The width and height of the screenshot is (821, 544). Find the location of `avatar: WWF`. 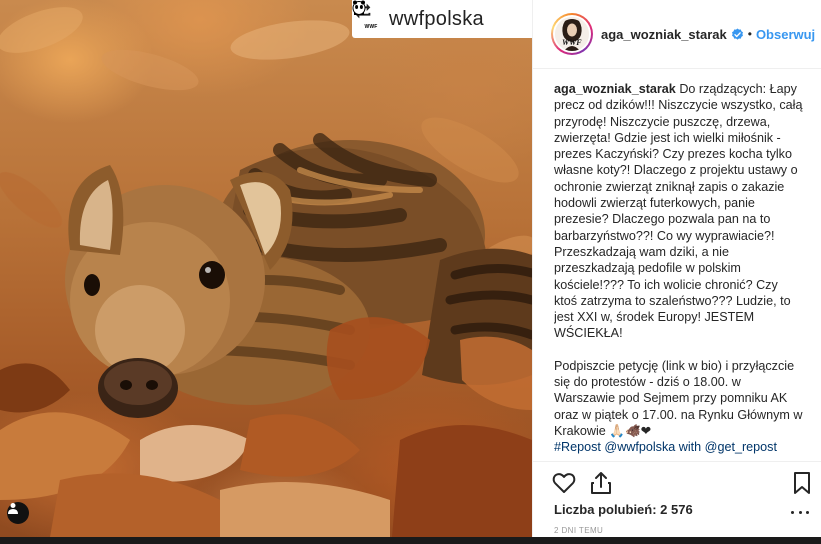

avatar: WWF is located at coordinates (572, 34).